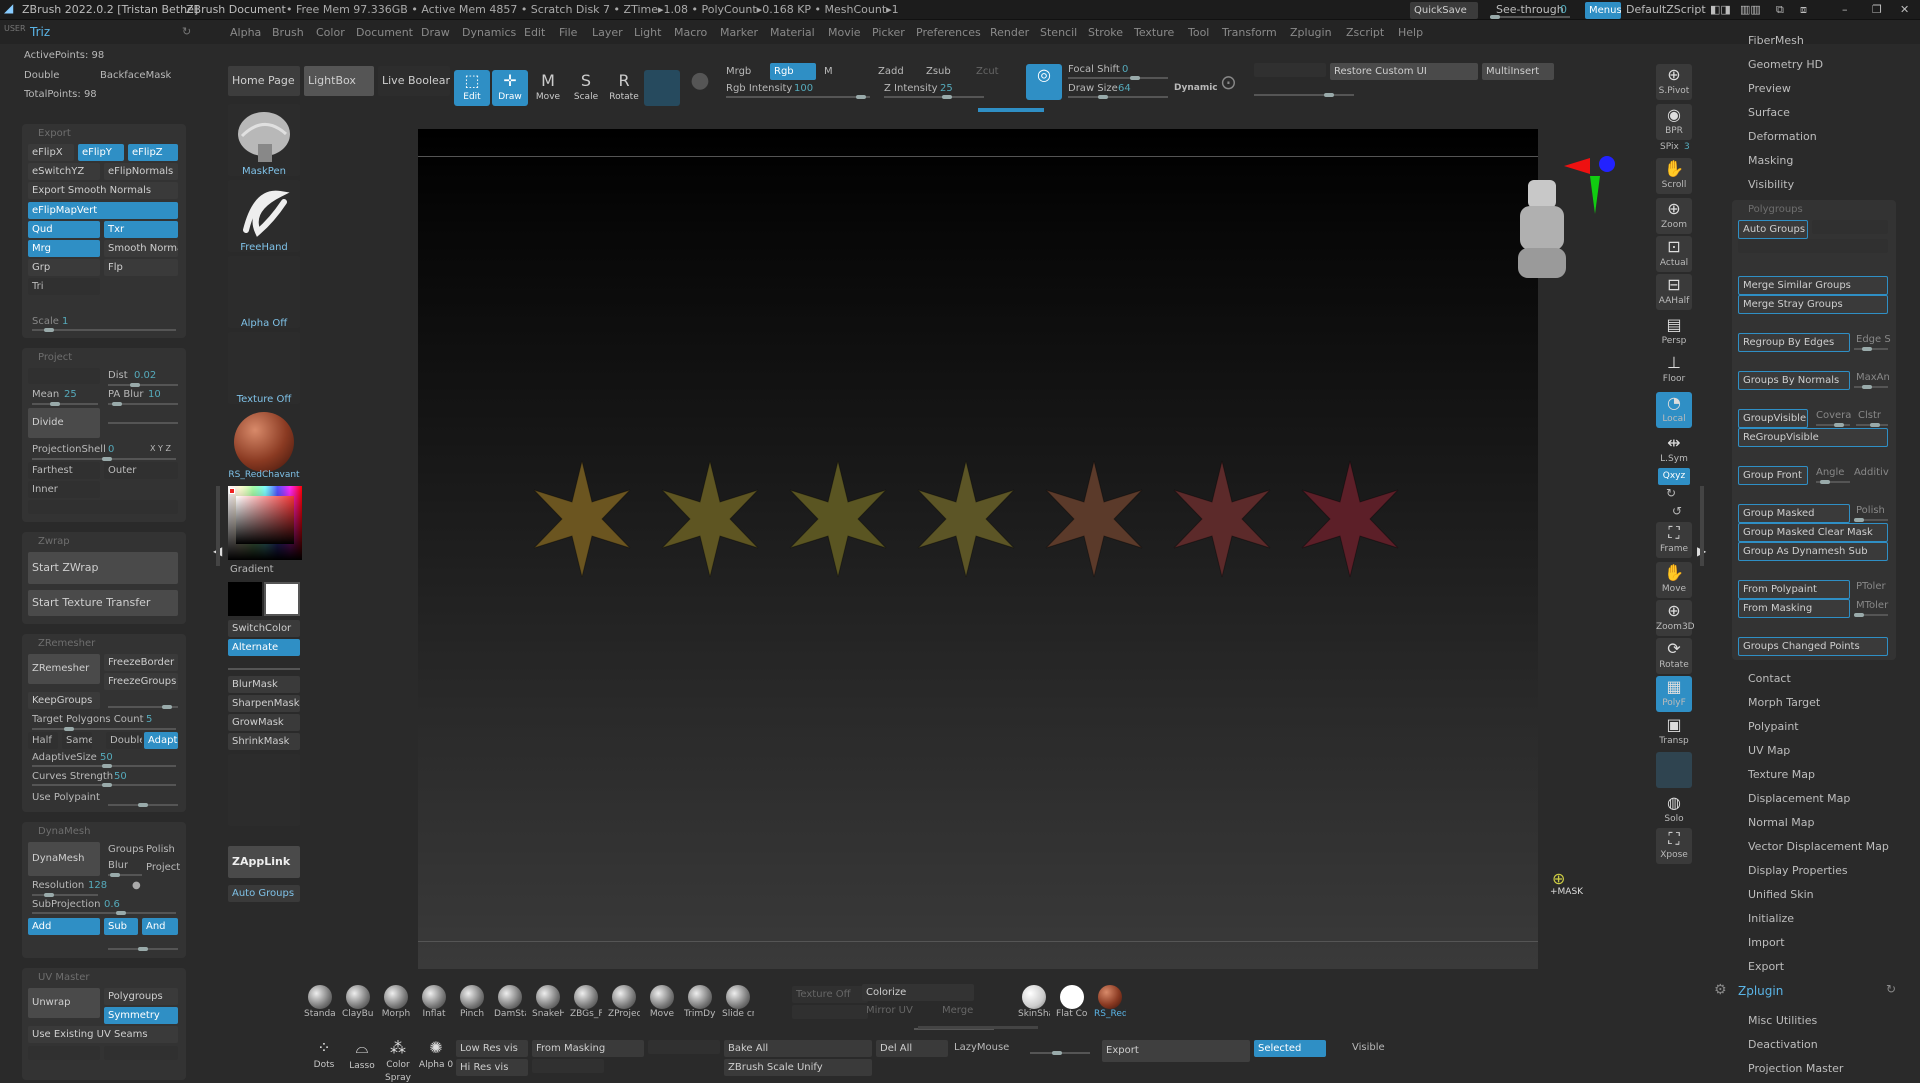 Image resolution: width=1920 pixels, height=1083 pixels. I want to click on menu-stroke: Stroke, so click(1105, 32).